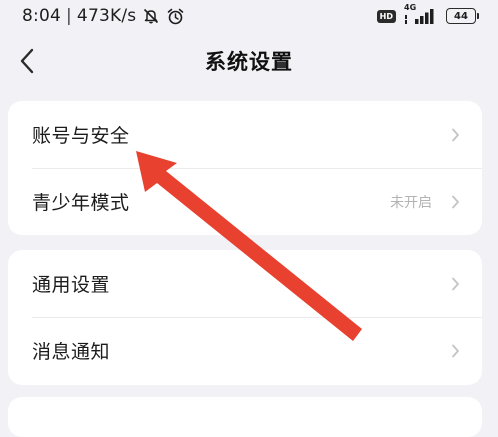 The height and width of the screenshot is (437, 498). Describe the element at coordinates (71, 352) in the screenshot. I see `settings-item-label: 消息通知` at that location.